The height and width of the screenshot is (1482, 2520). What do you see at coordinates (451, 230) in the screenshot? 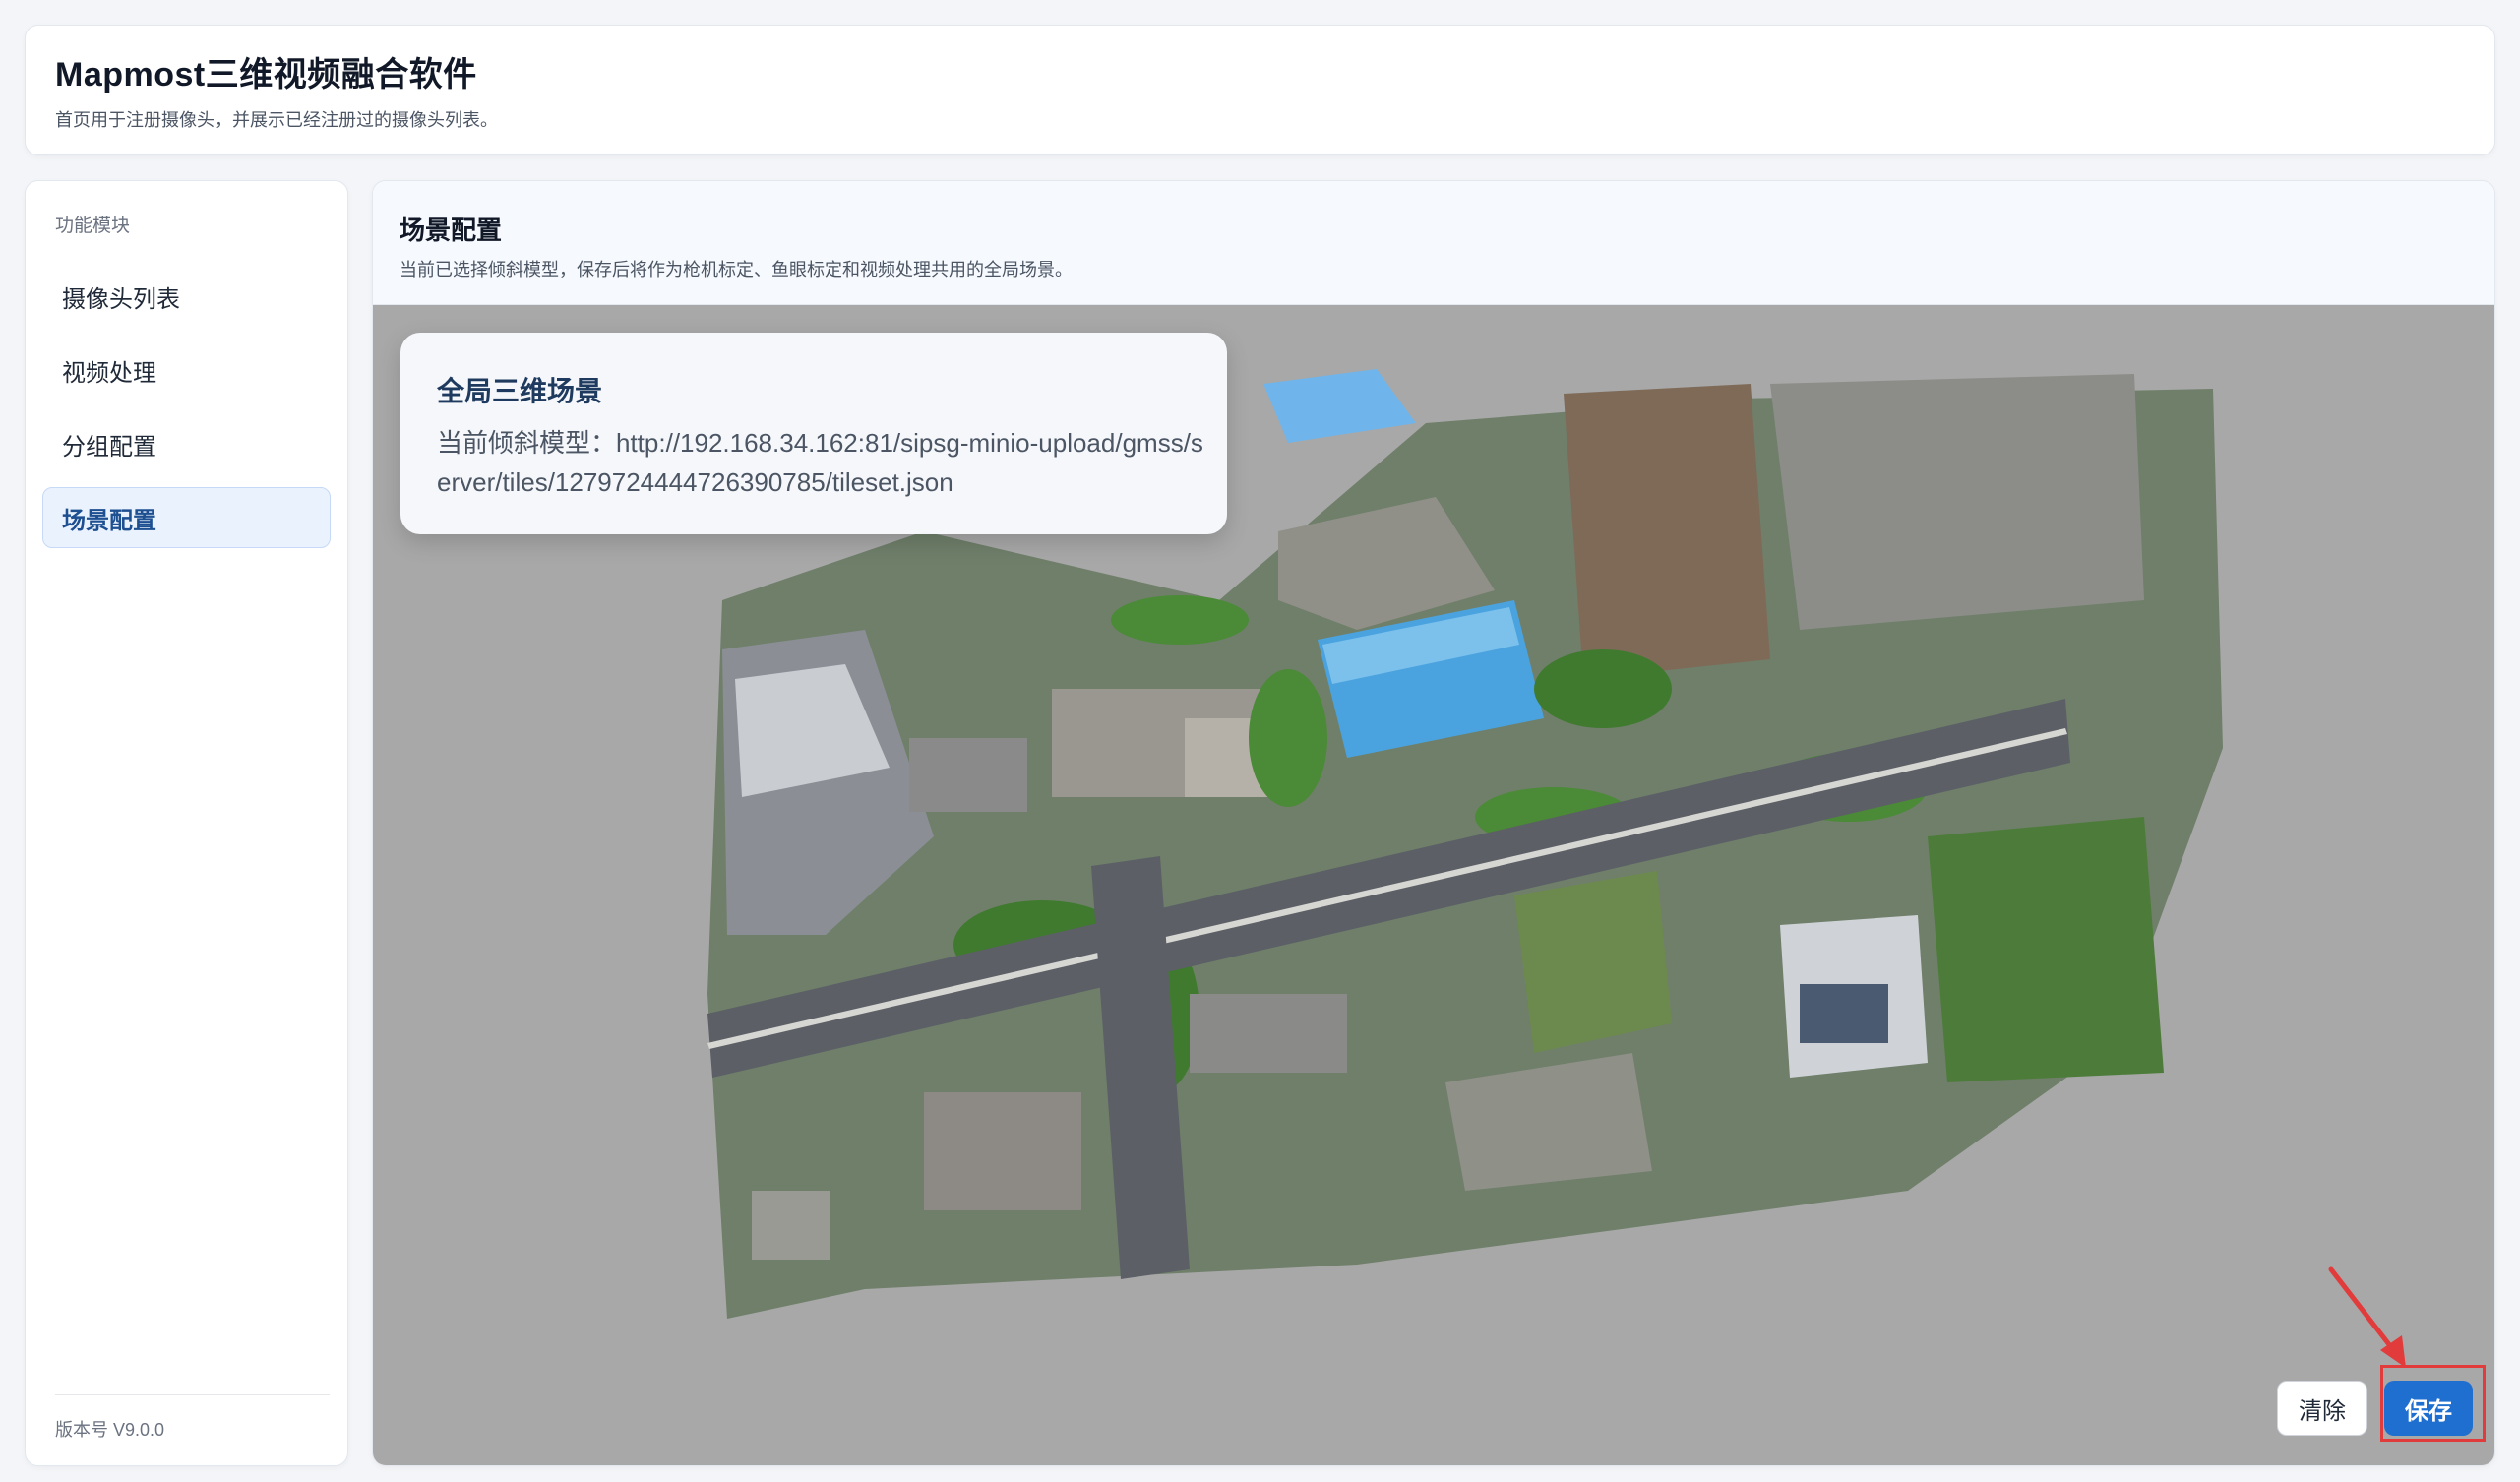
I see `page-title: 场景配置` at bounding box center [451, 230].